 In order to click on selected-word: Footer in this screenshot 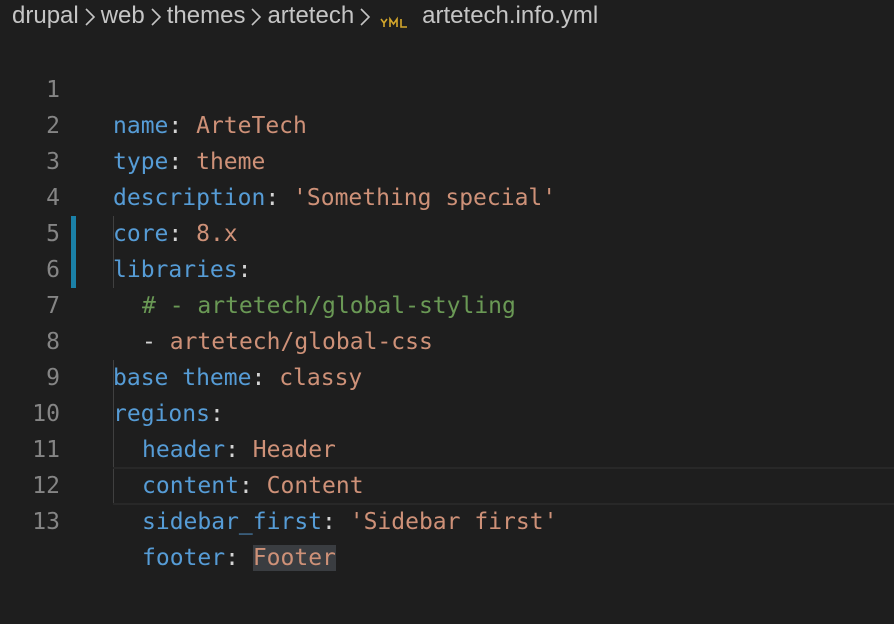, I will do `click(294, 558)`.